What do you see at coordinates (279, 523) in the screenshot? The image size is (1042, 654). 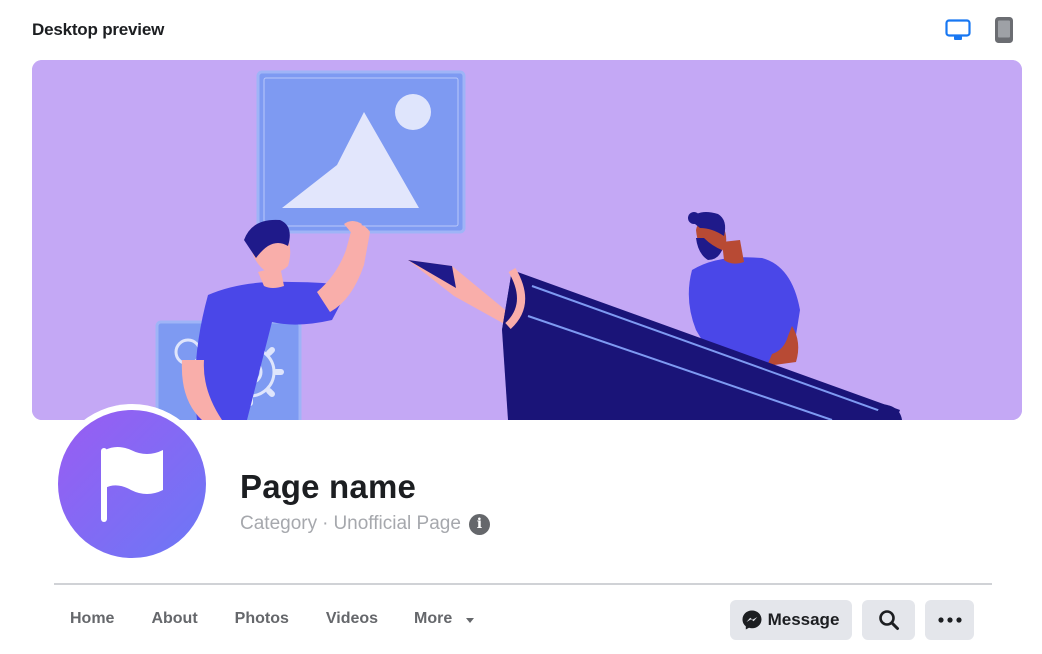 I see `page-category: Category` at bounding box center [279, 523].